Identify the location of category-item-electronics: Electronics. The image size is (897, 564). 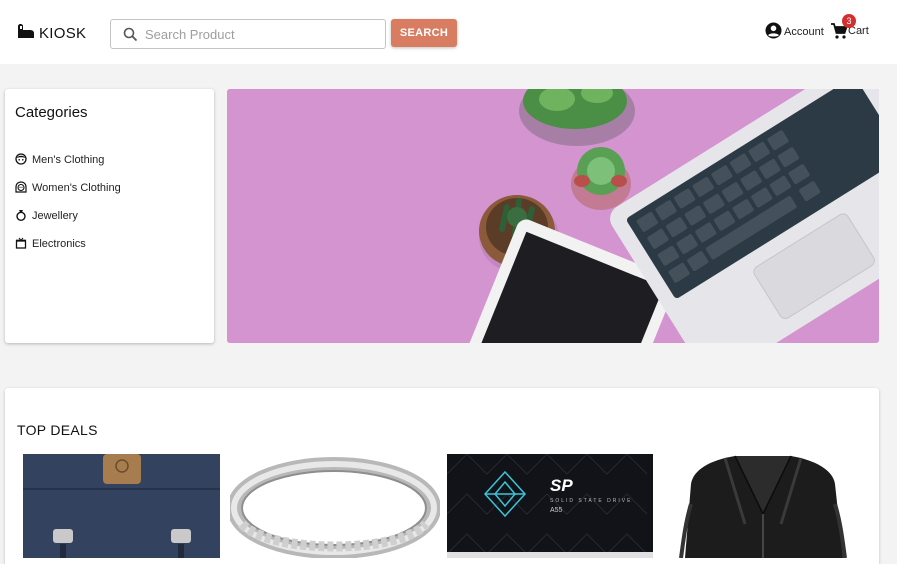
(68, 244).